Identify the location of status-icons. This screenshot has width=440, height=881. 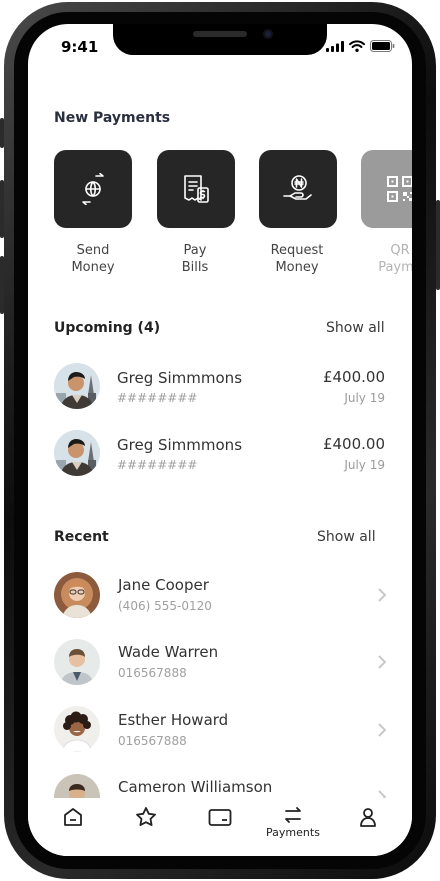
(360, 46).